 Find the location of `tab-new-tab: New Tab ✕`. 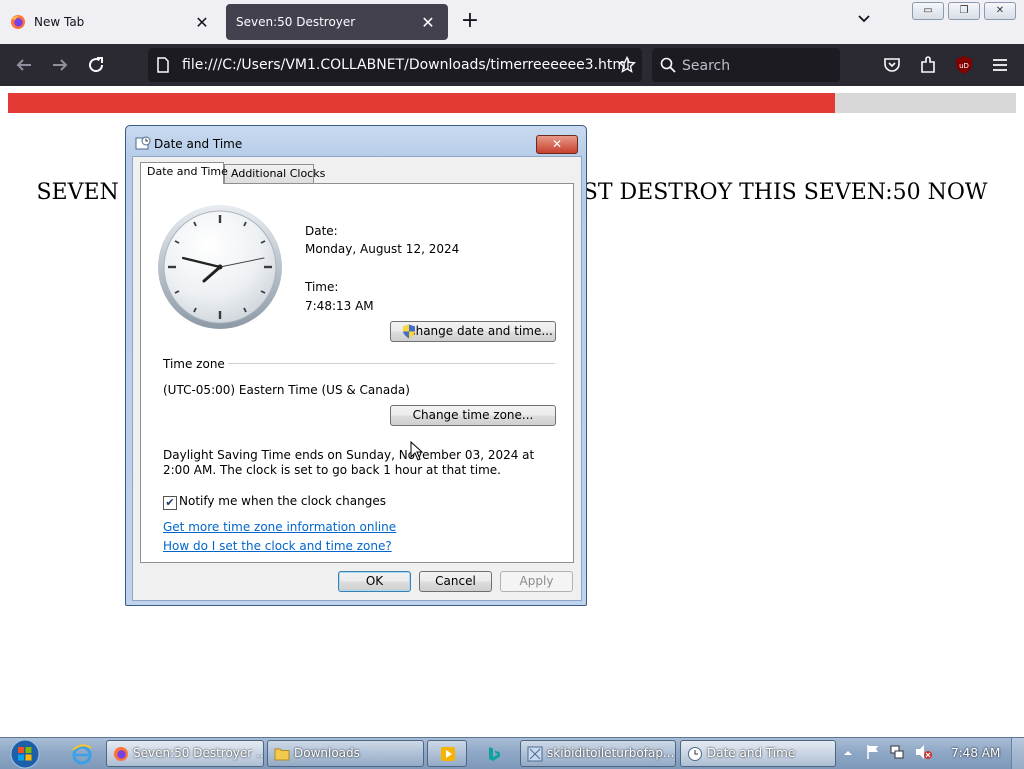

tab-new-tab: New Tab ✕ is located at coordinates (111, 22).